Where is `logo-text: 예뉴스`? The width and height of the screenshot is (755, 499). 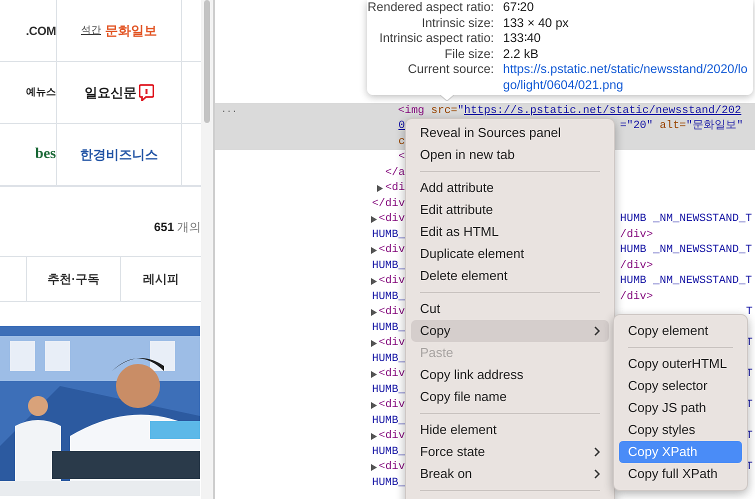 logo-text: 예뉴스 is located at coordinates (41, 93).